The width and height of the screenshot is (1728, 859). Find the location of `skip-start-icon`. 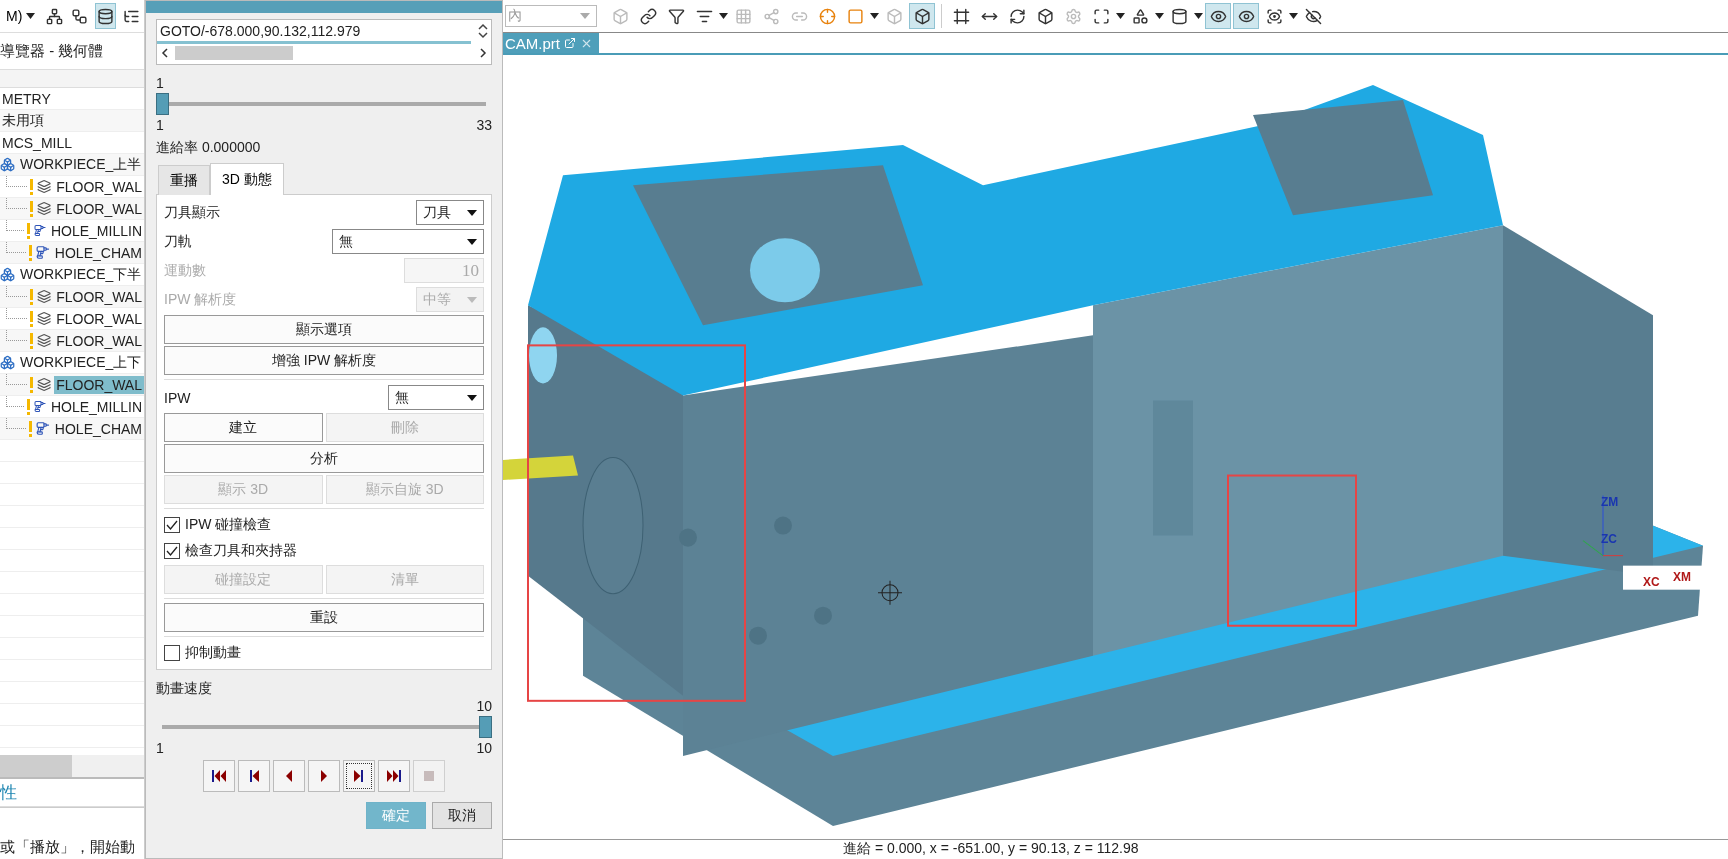

skip-start-icon is located at coordinates (219, 776).